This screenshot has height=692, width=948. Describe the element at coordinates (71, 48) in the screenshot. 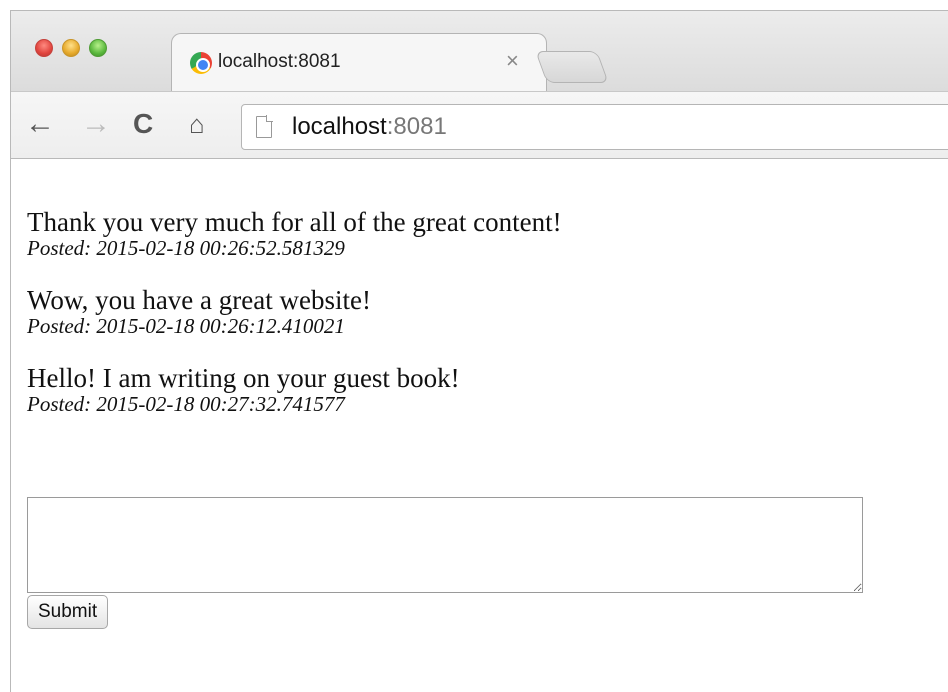

I see `minimize-window-button` at that location.